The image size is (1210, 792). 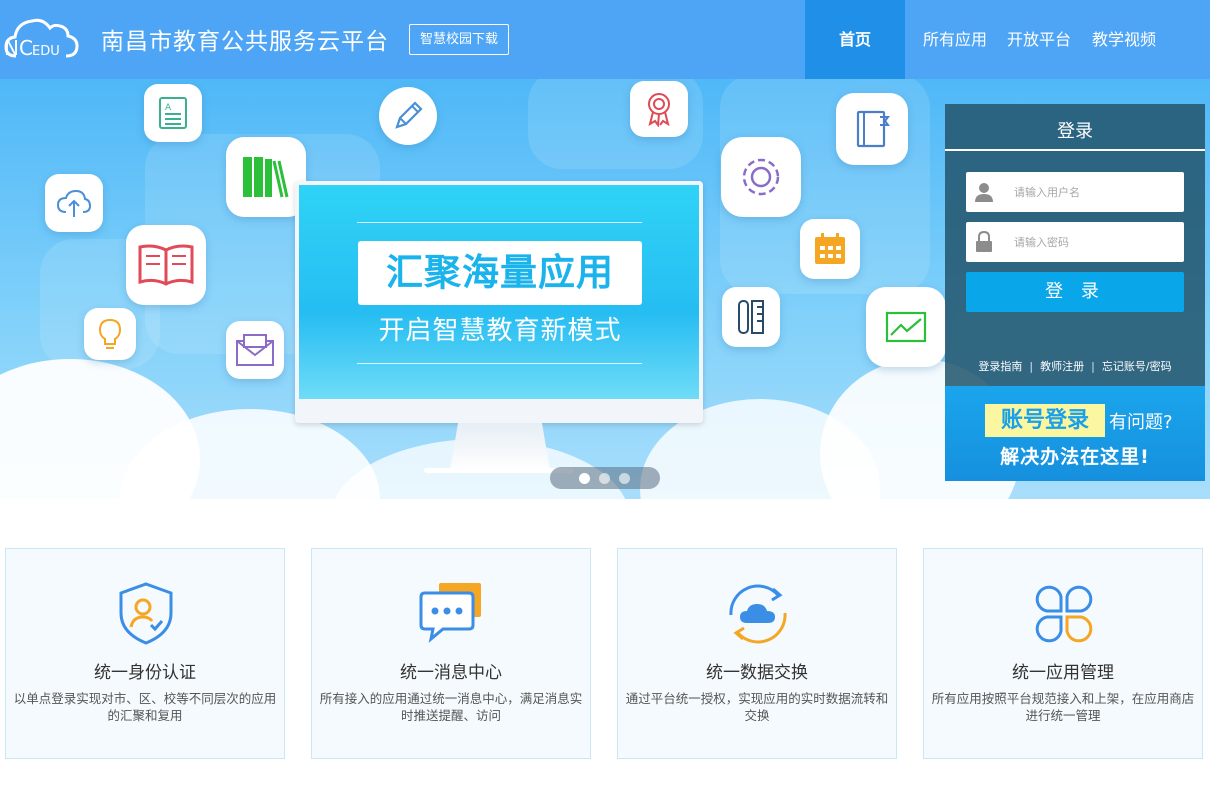 I want to click on open-book-icon, so click(x=166, y=265).